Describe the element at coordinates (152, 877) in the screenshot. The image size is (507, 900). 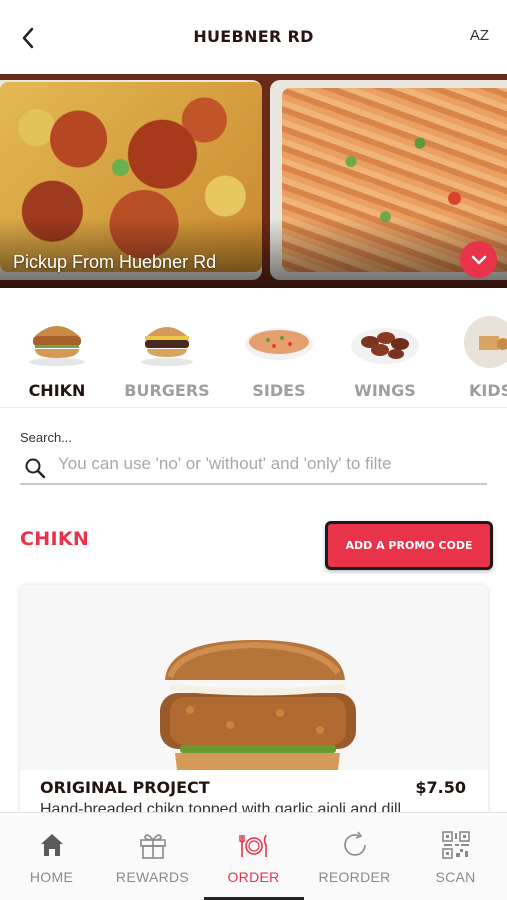
I see `nav-label: REWARDS` at that location.